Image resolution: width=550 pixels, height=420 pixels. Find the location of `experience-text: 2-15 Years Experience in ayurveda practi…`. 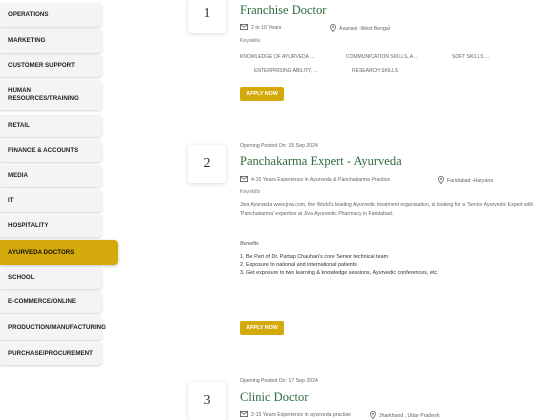

experience-text: 2-15 Years Experience in ayurveda practi… is located at coordinates (301, 415).